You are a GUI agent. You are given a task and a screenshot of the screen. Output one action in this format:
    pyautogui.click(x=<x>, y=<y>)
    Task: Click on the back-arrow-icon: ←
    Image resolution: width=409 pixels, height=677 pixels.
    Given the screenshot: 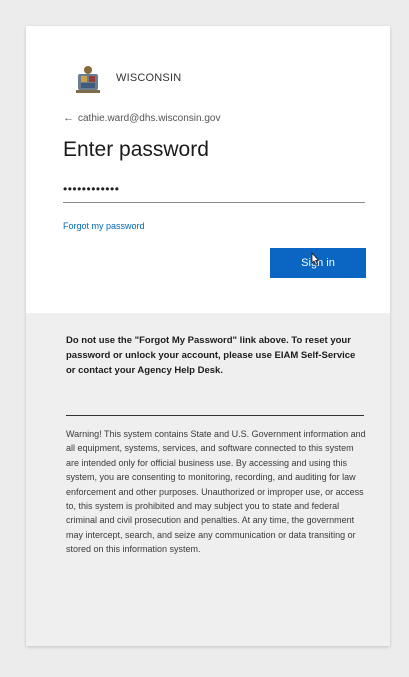 What is the action you would take?
    pyautogui.click(x=68, y=118)
    